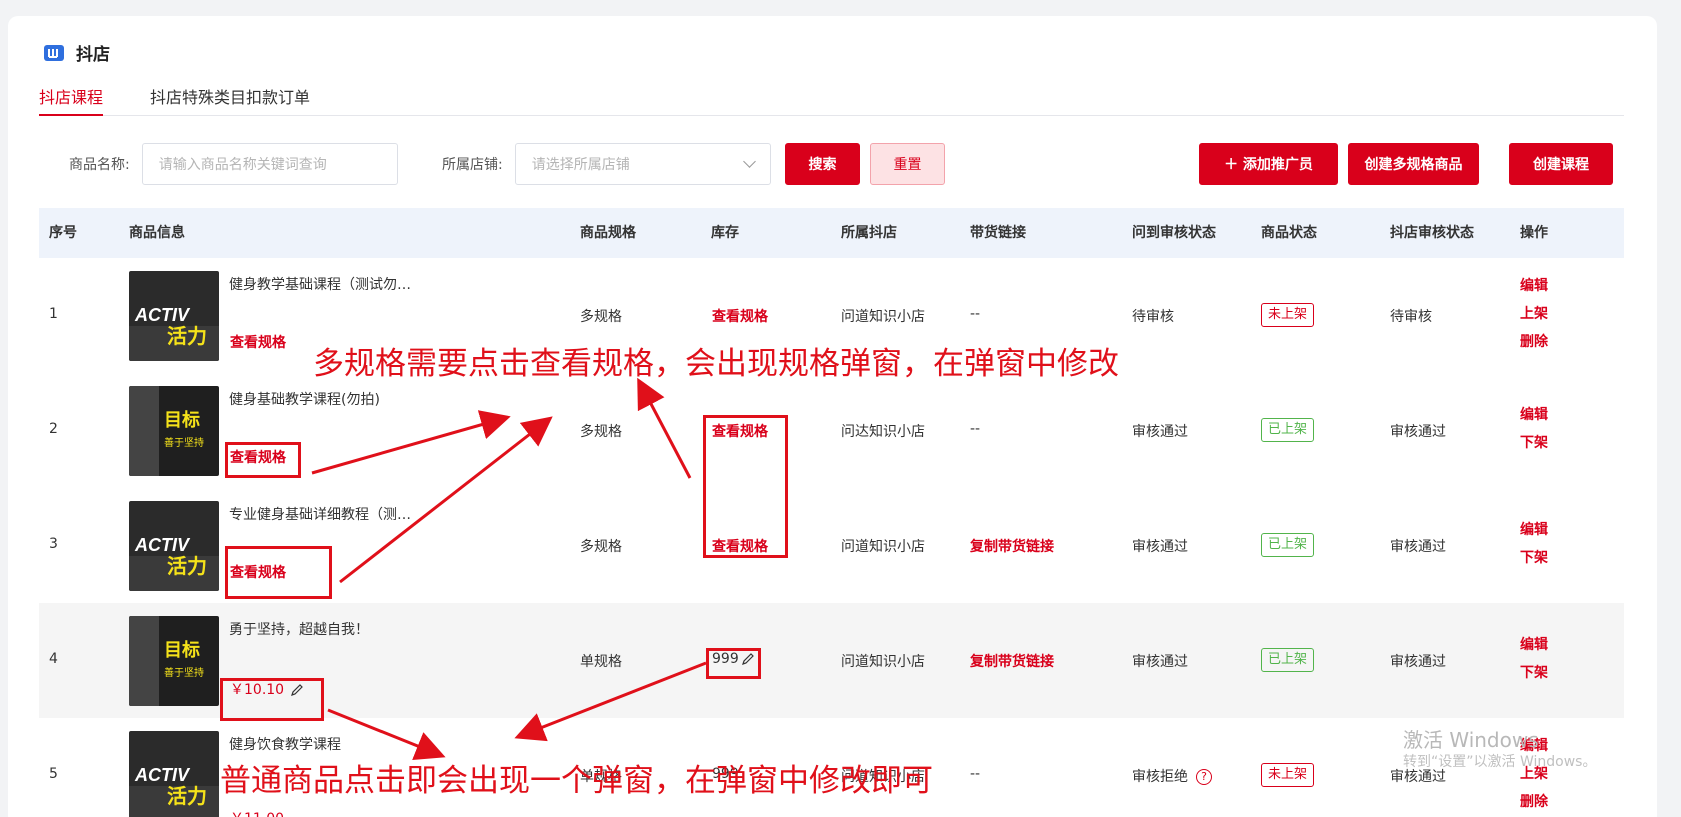 The image size is (1681, 817). I want to click on th-spec: 商品规格, so click(608, 233).